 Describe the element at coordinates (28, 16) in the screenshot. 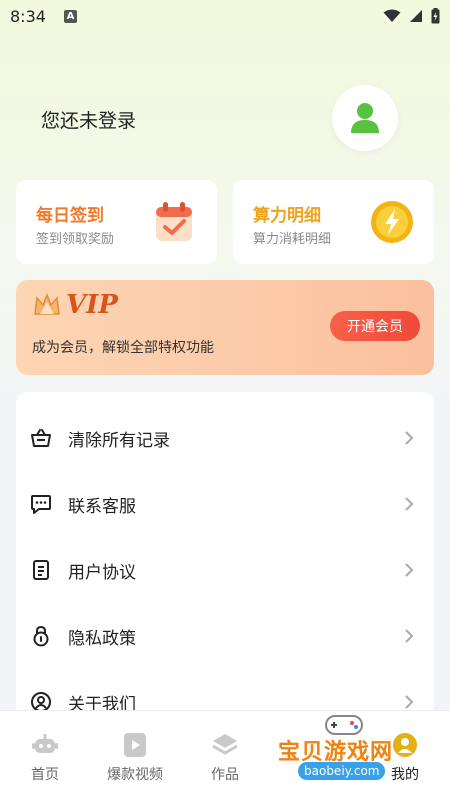

I see `status-time: 8:34` at that location.